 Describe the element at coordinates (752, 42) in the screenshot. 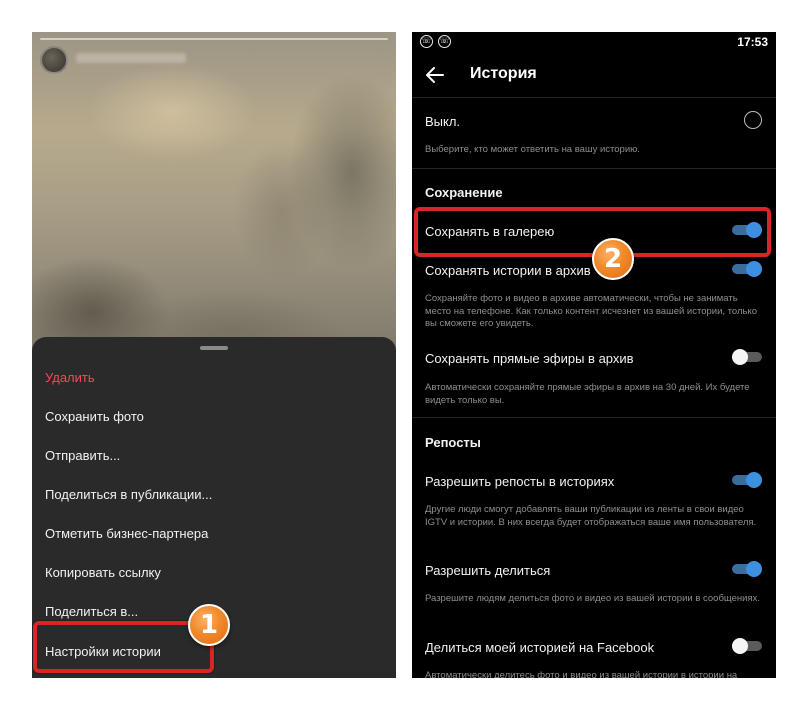

I see `status-time: 17:53` at that location.